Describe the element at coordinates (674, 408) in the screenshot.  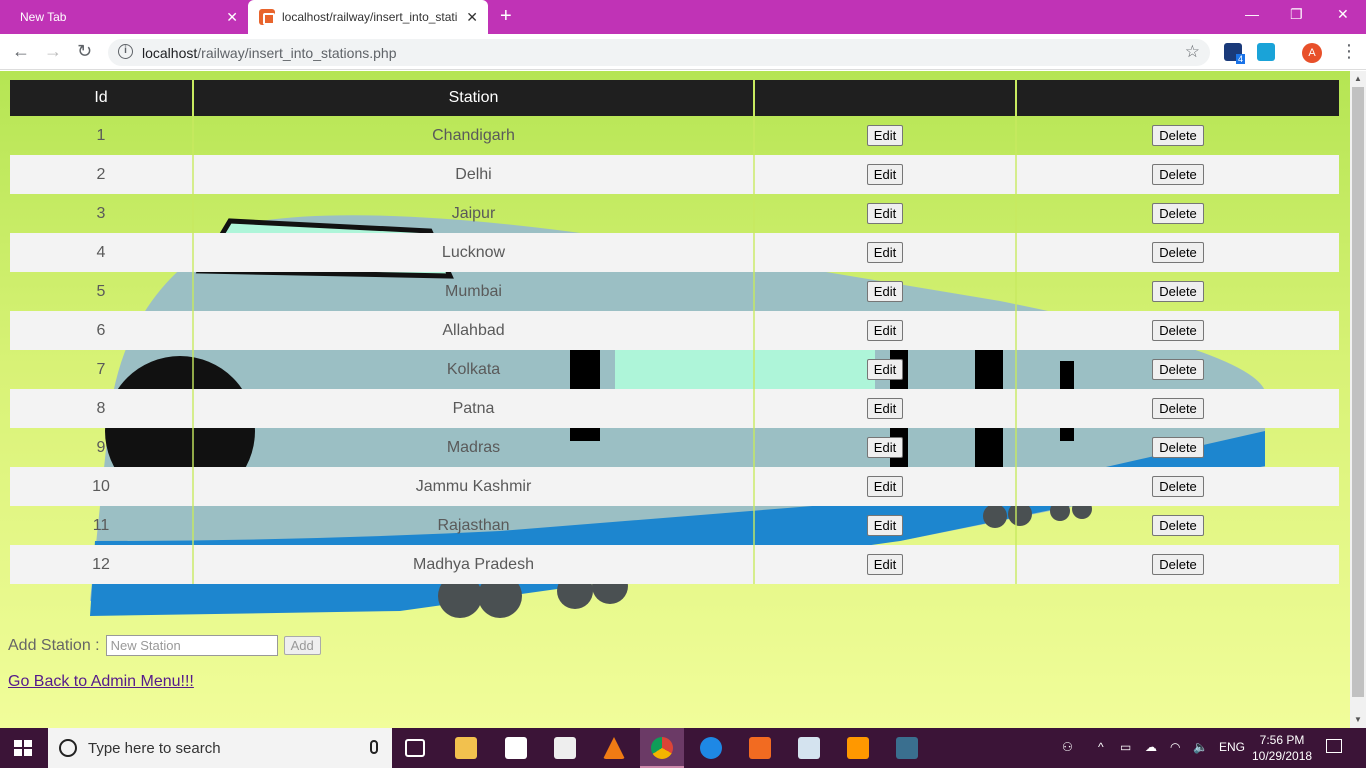
I see `table-row: 8 Patna Edit Delete` at that location.